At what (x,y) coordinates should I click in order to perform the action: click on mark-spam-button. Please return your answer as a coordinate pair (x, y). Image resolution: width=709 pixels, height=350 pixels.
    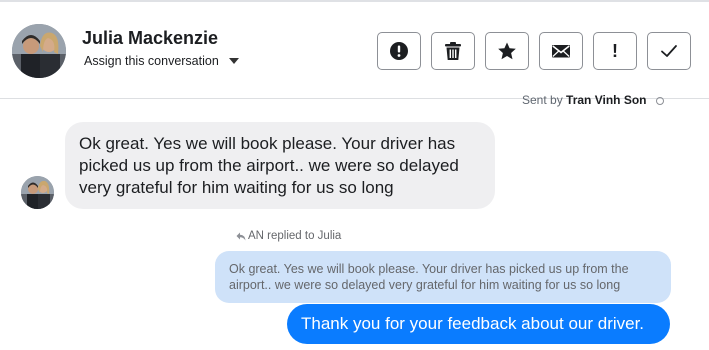
    Looking at the image, I should click on (399, 51).